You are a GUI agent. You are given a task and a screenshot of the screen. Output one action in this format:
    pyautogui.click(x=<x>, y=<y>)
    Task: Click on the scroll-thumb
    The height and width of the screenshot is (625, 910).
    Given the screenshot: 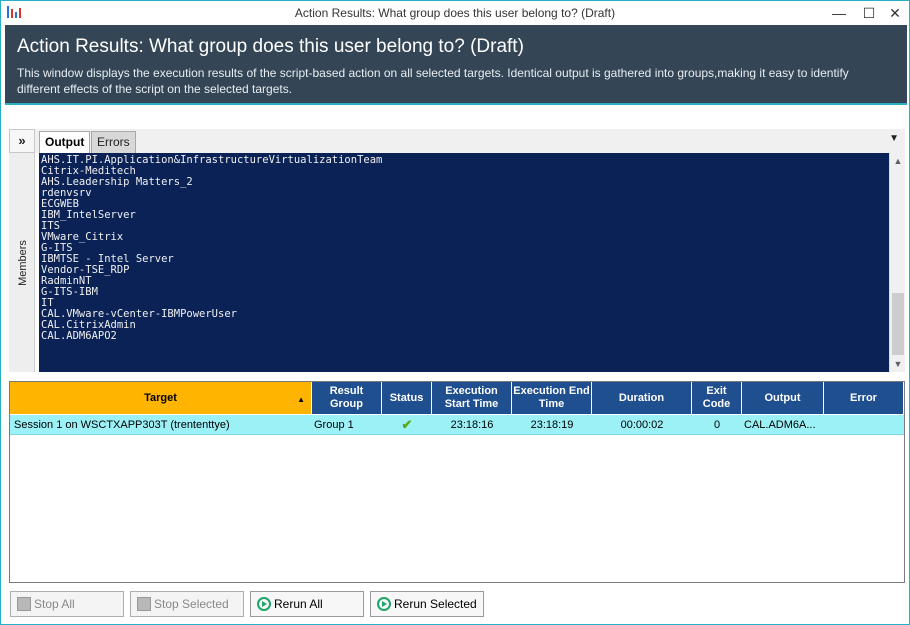 What is the action you would take?
    pyautogui.click(x=898, y=324)
    